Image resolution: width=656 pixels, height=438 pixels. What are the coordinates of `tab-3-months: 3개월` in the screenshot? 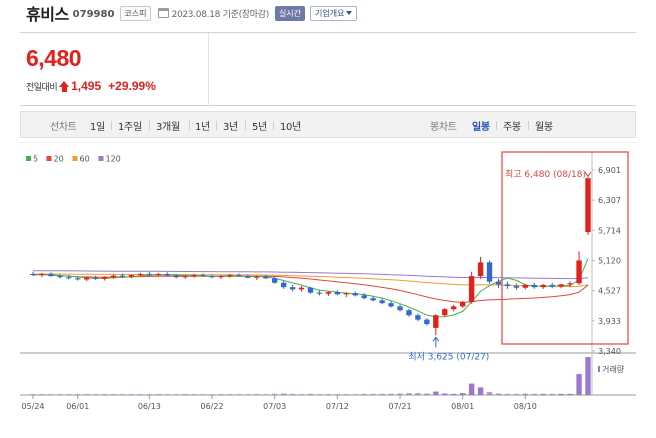 It's located at (168, 125).